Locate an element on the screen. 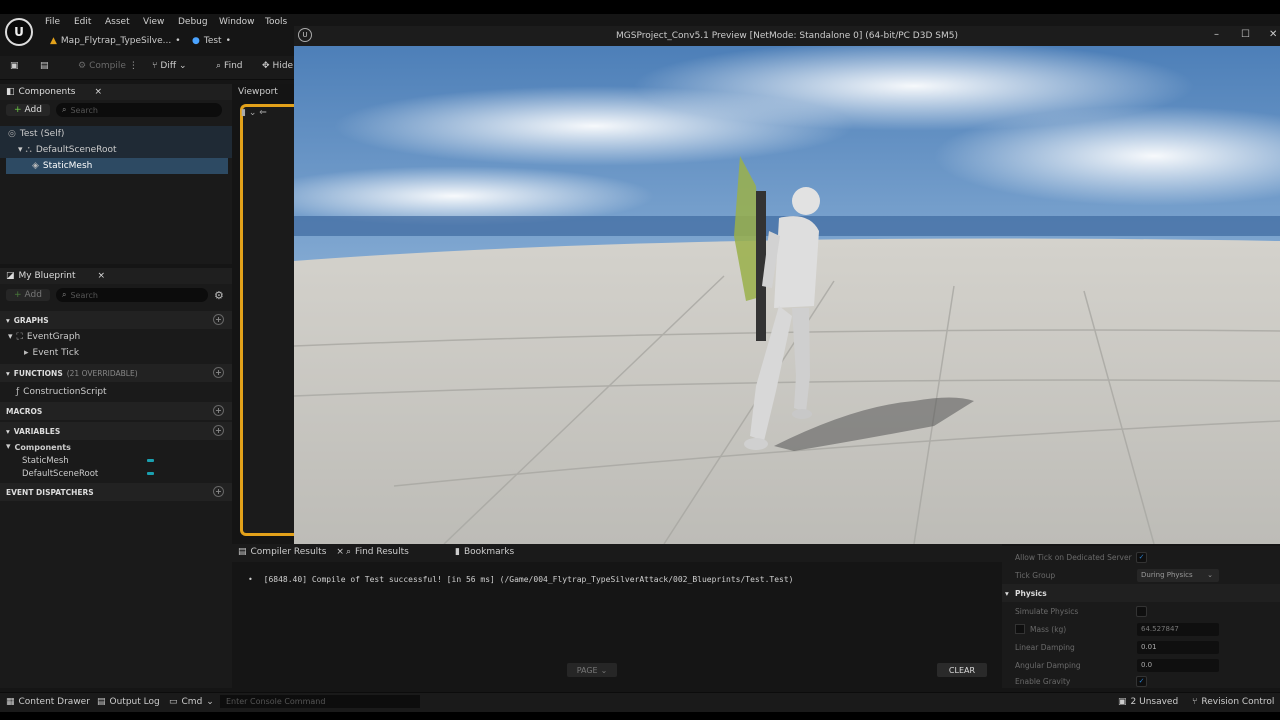 The image size is (1280, 720). category-functions: ▾ FUNCTIONS (21 OVERRIDABLE) + is located at coordinates (116, 373).